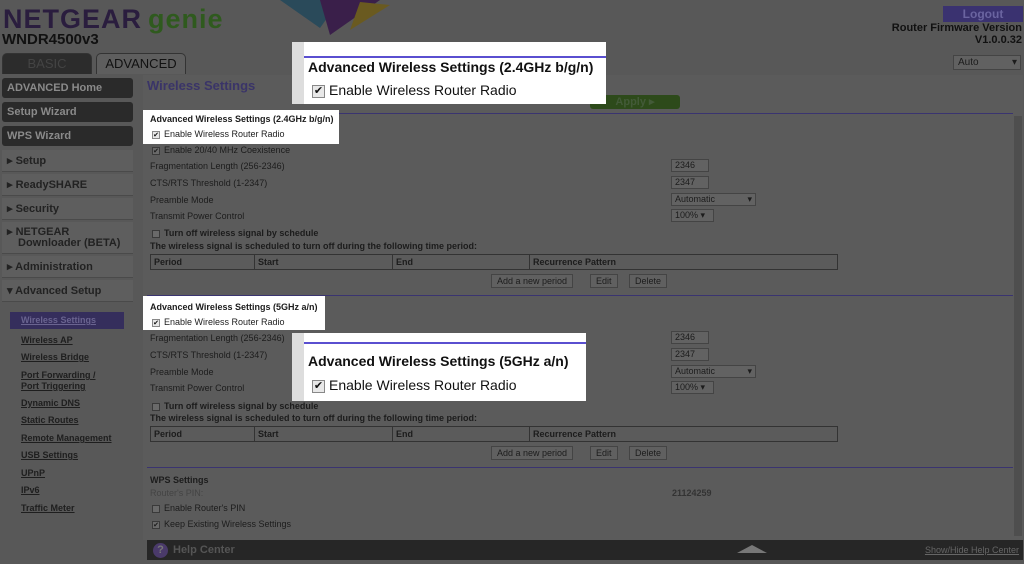 This screenshot has height=564, width=1024. Describe the element at coordinates (972, 550) in the screenshot. I see `show-hide-help-link: Show/Hide Help Center` at that location.